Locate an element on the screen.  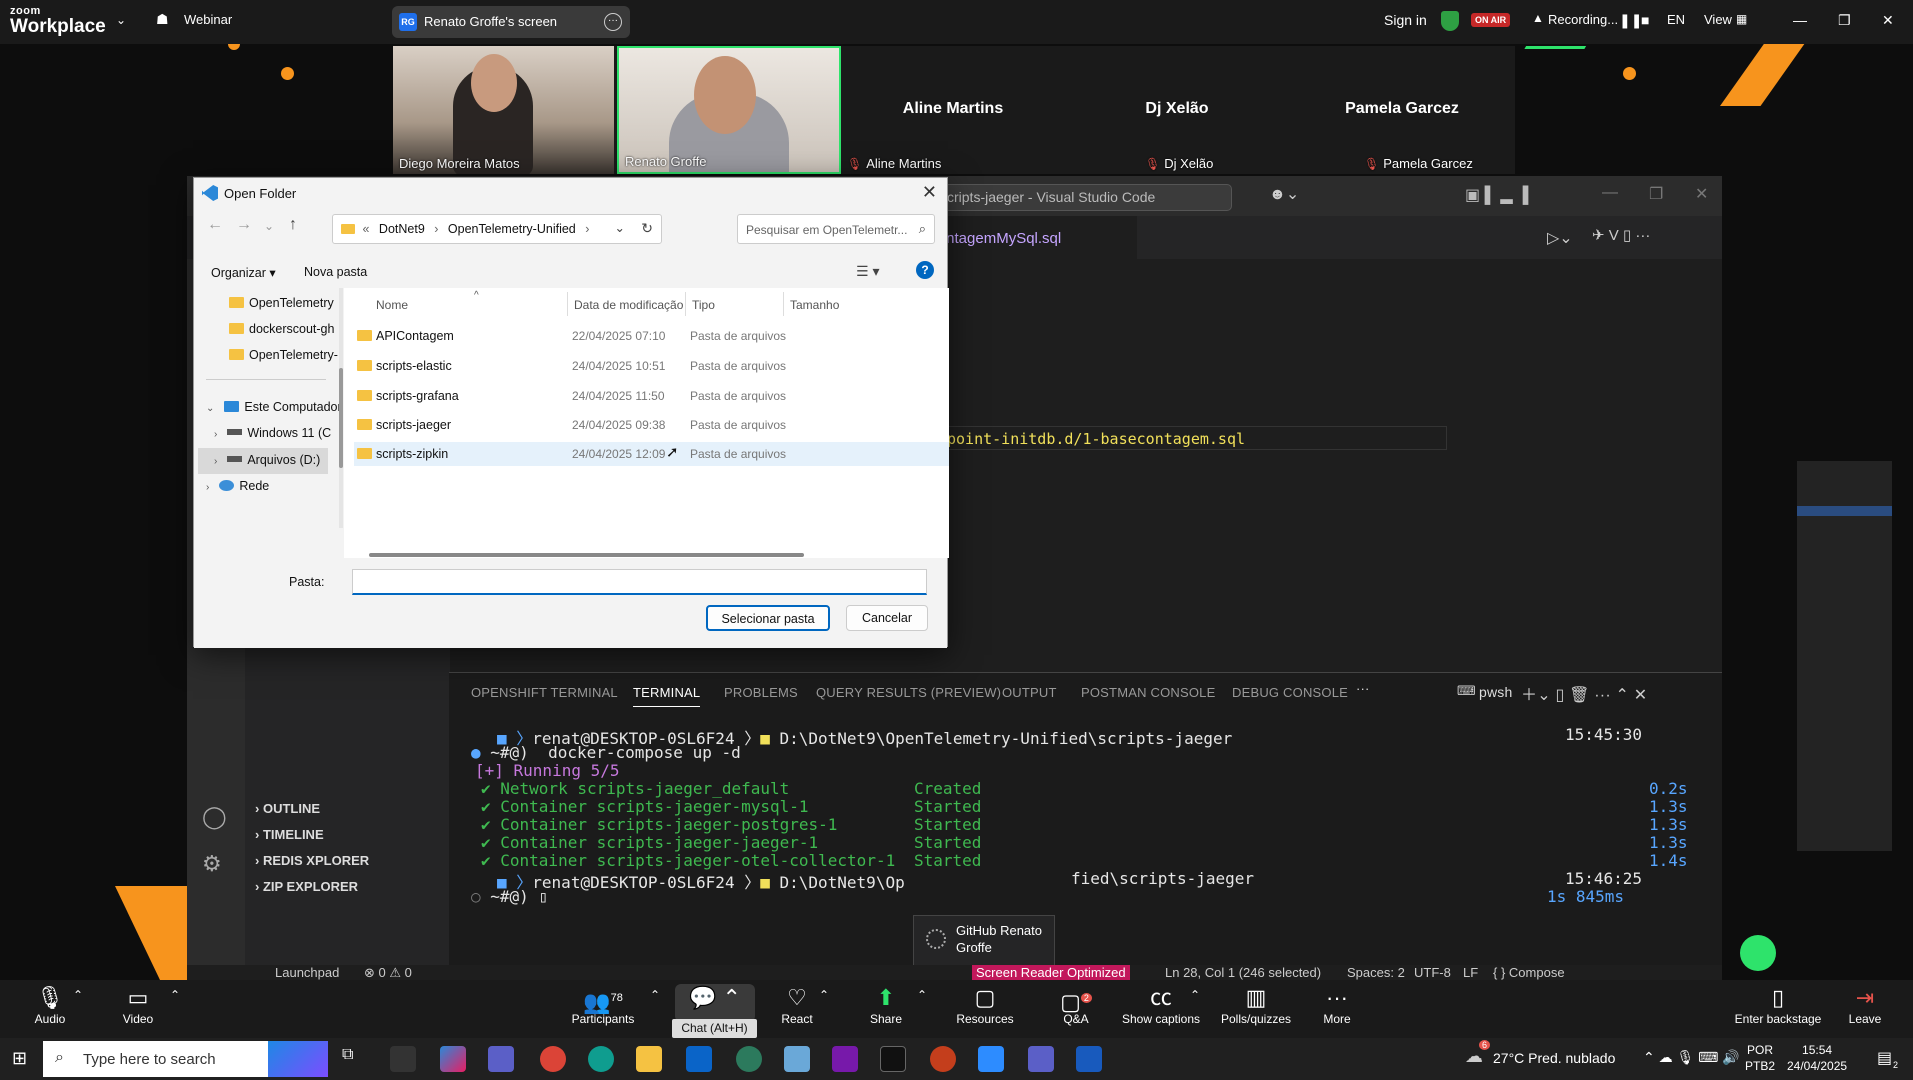
webinar-label: Webinar is located at coordinates (208, 19).